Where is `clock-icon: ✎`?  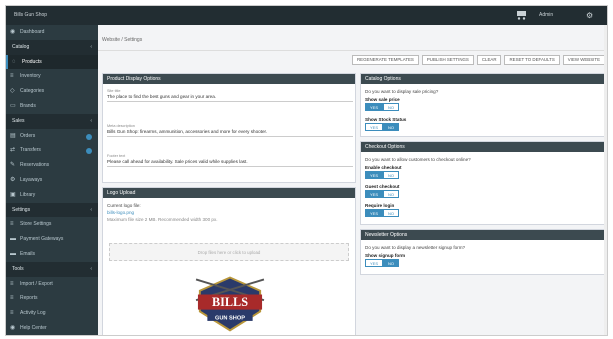
clock-icon: ✎ is located at coordinates (13, 165).